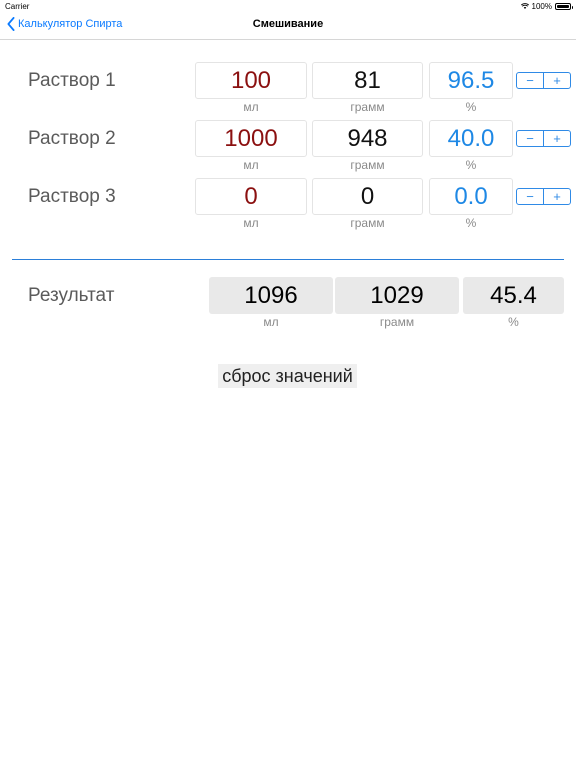 The image size is (576, 768). Describe the element at coordinates (288, 259) in the screenshot. I see `section-divider` at that location.